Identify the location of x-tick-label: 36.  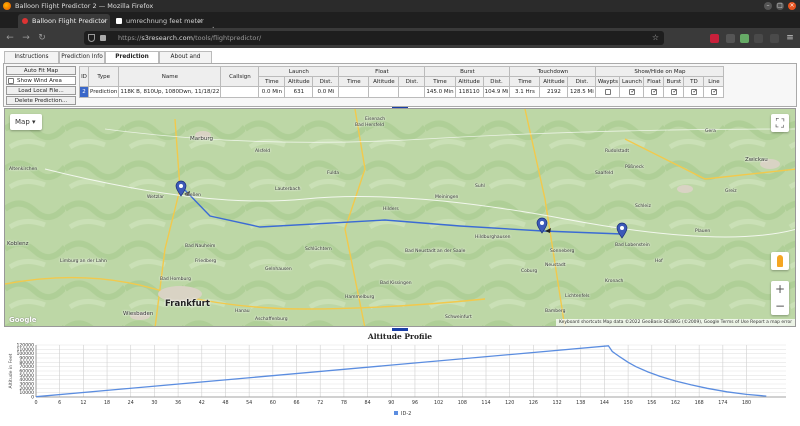
(178, 403).